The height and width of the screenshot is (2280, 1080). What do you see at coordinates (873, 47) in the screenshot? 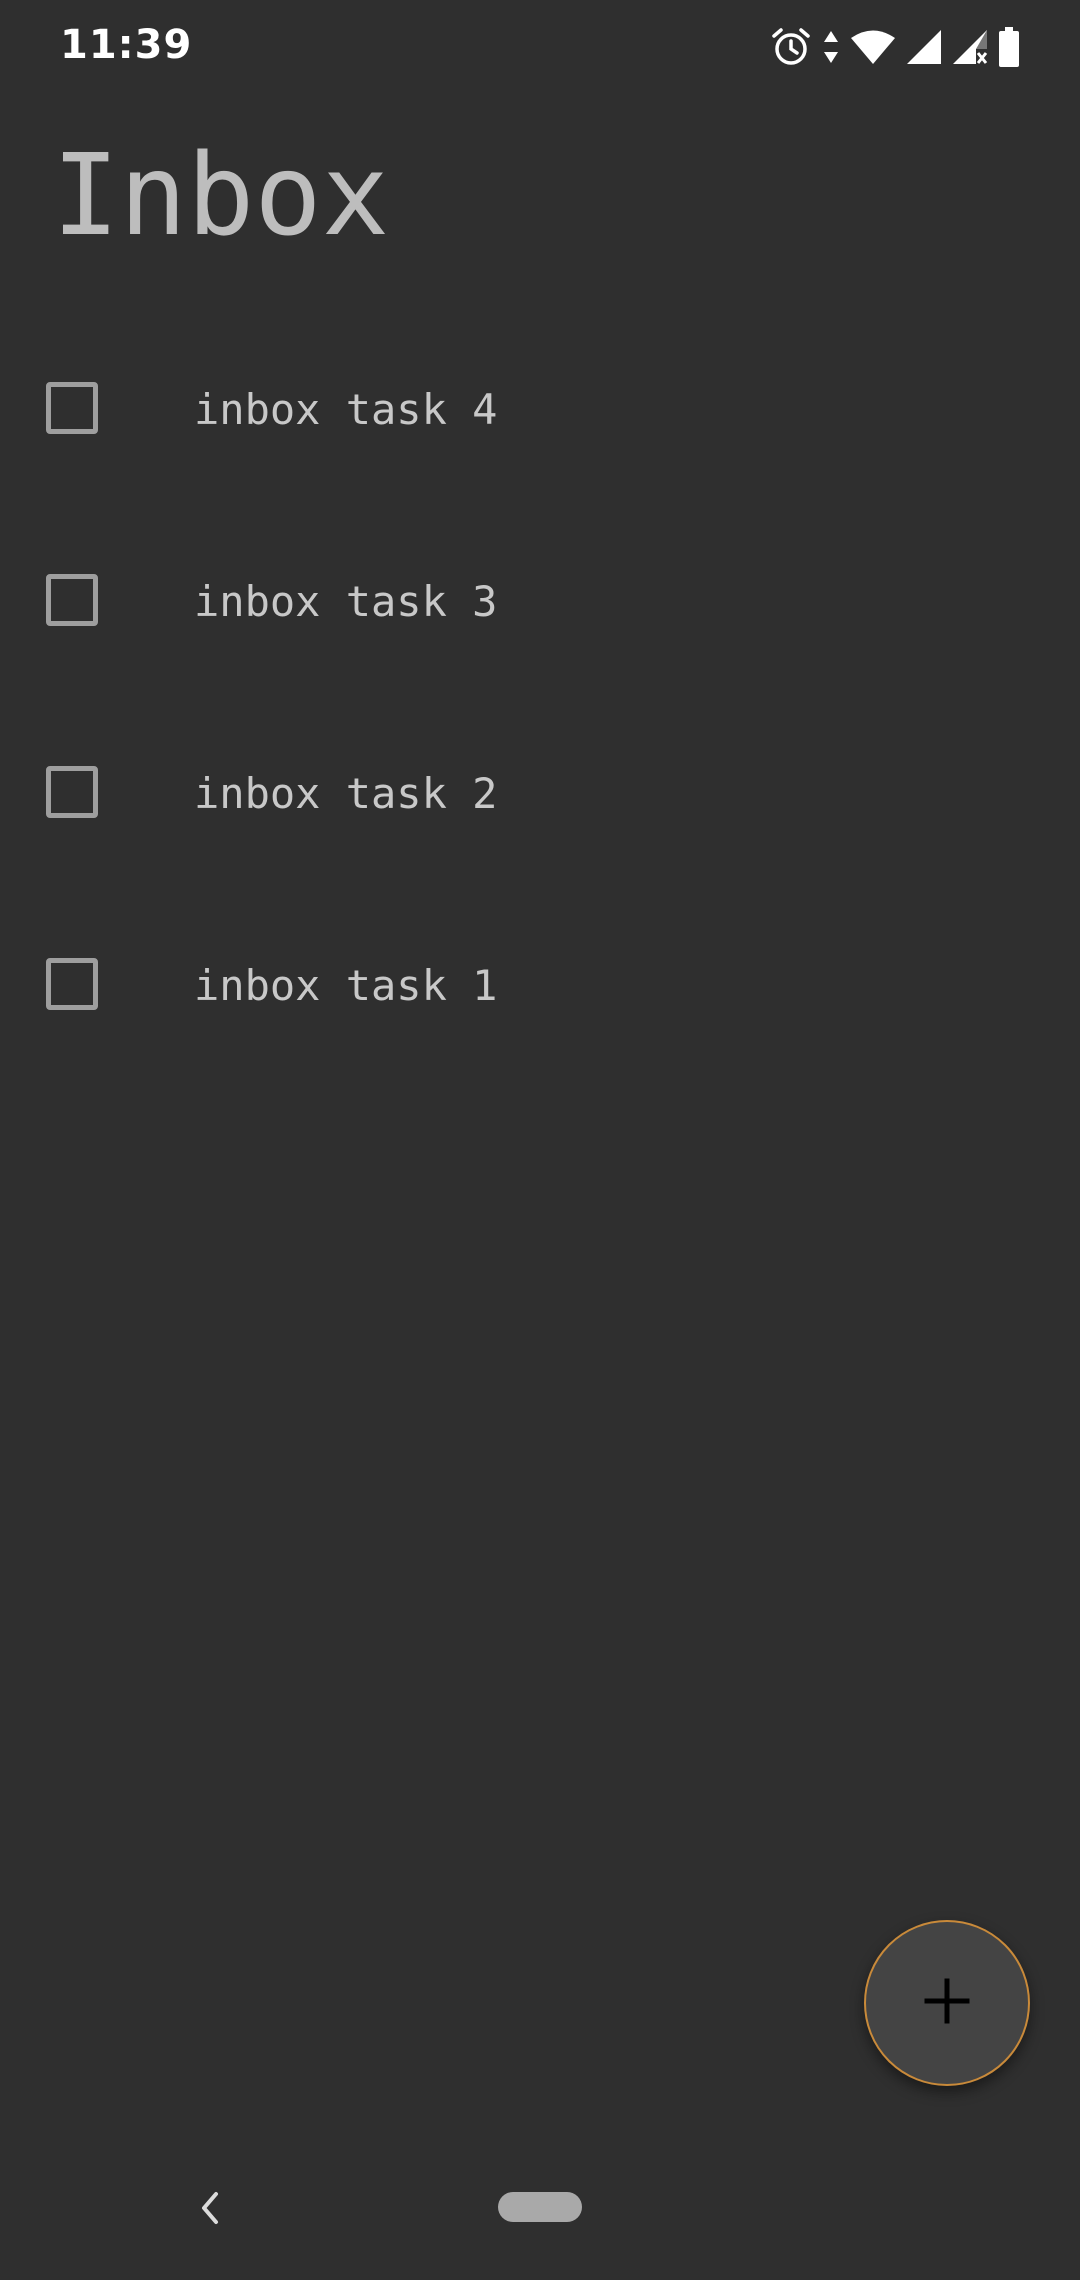
I see `wifi-icon` at bounding box center [873, 47].